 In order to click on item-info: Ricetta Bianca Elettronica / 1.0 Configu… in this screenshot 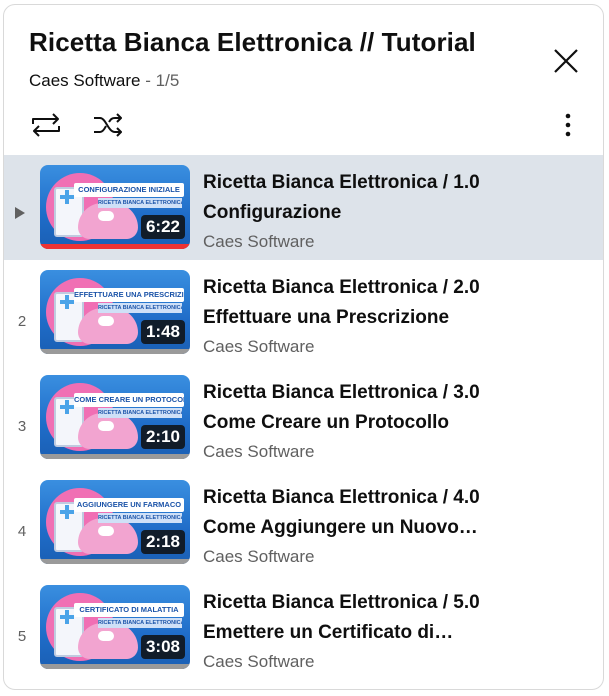, I will do `click(393, 210)`.